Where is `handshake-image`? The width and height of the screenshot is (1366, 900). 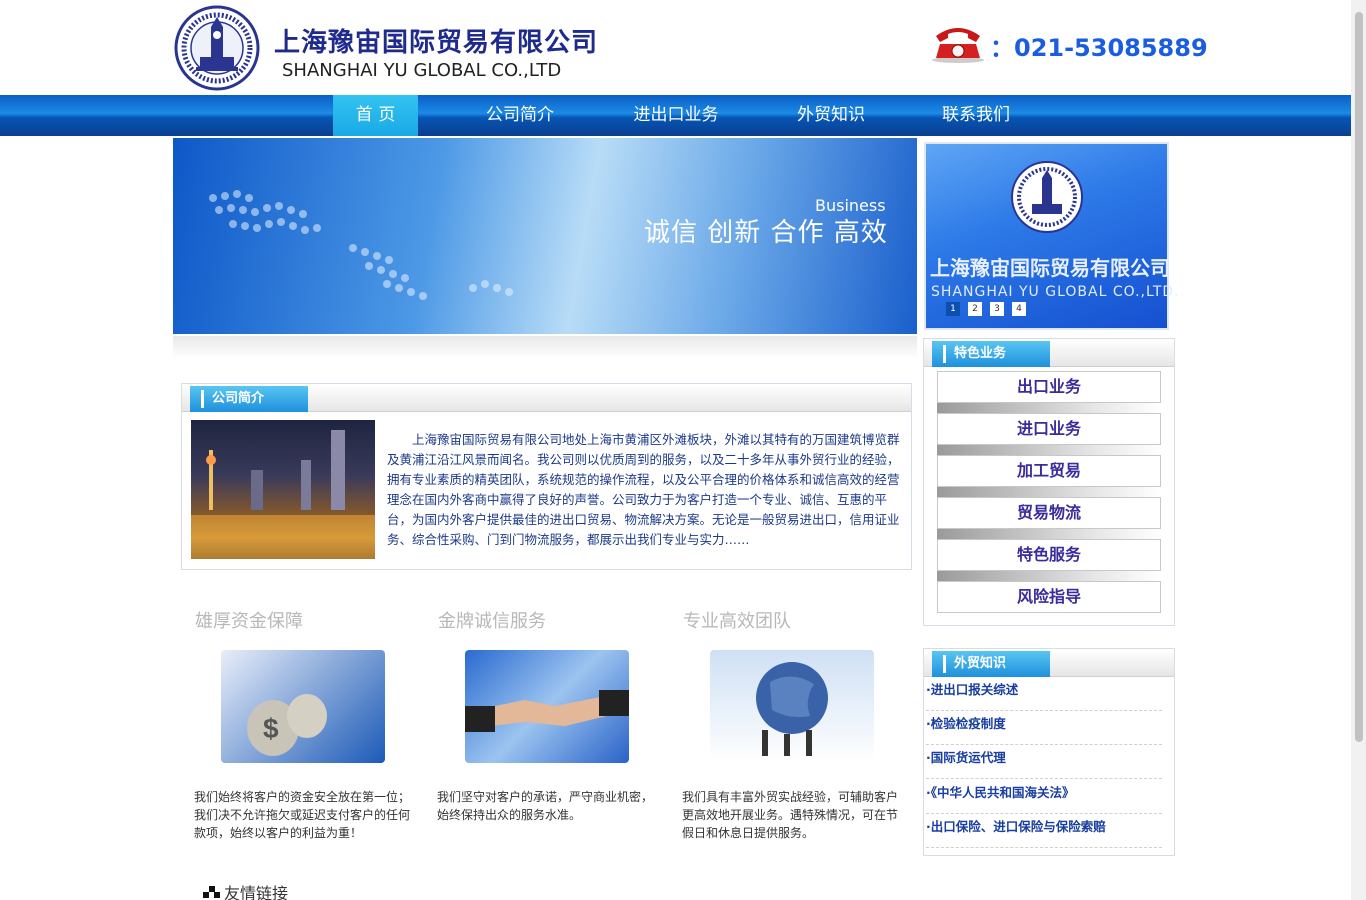 handshake-image is located at coordinates (547, 706).